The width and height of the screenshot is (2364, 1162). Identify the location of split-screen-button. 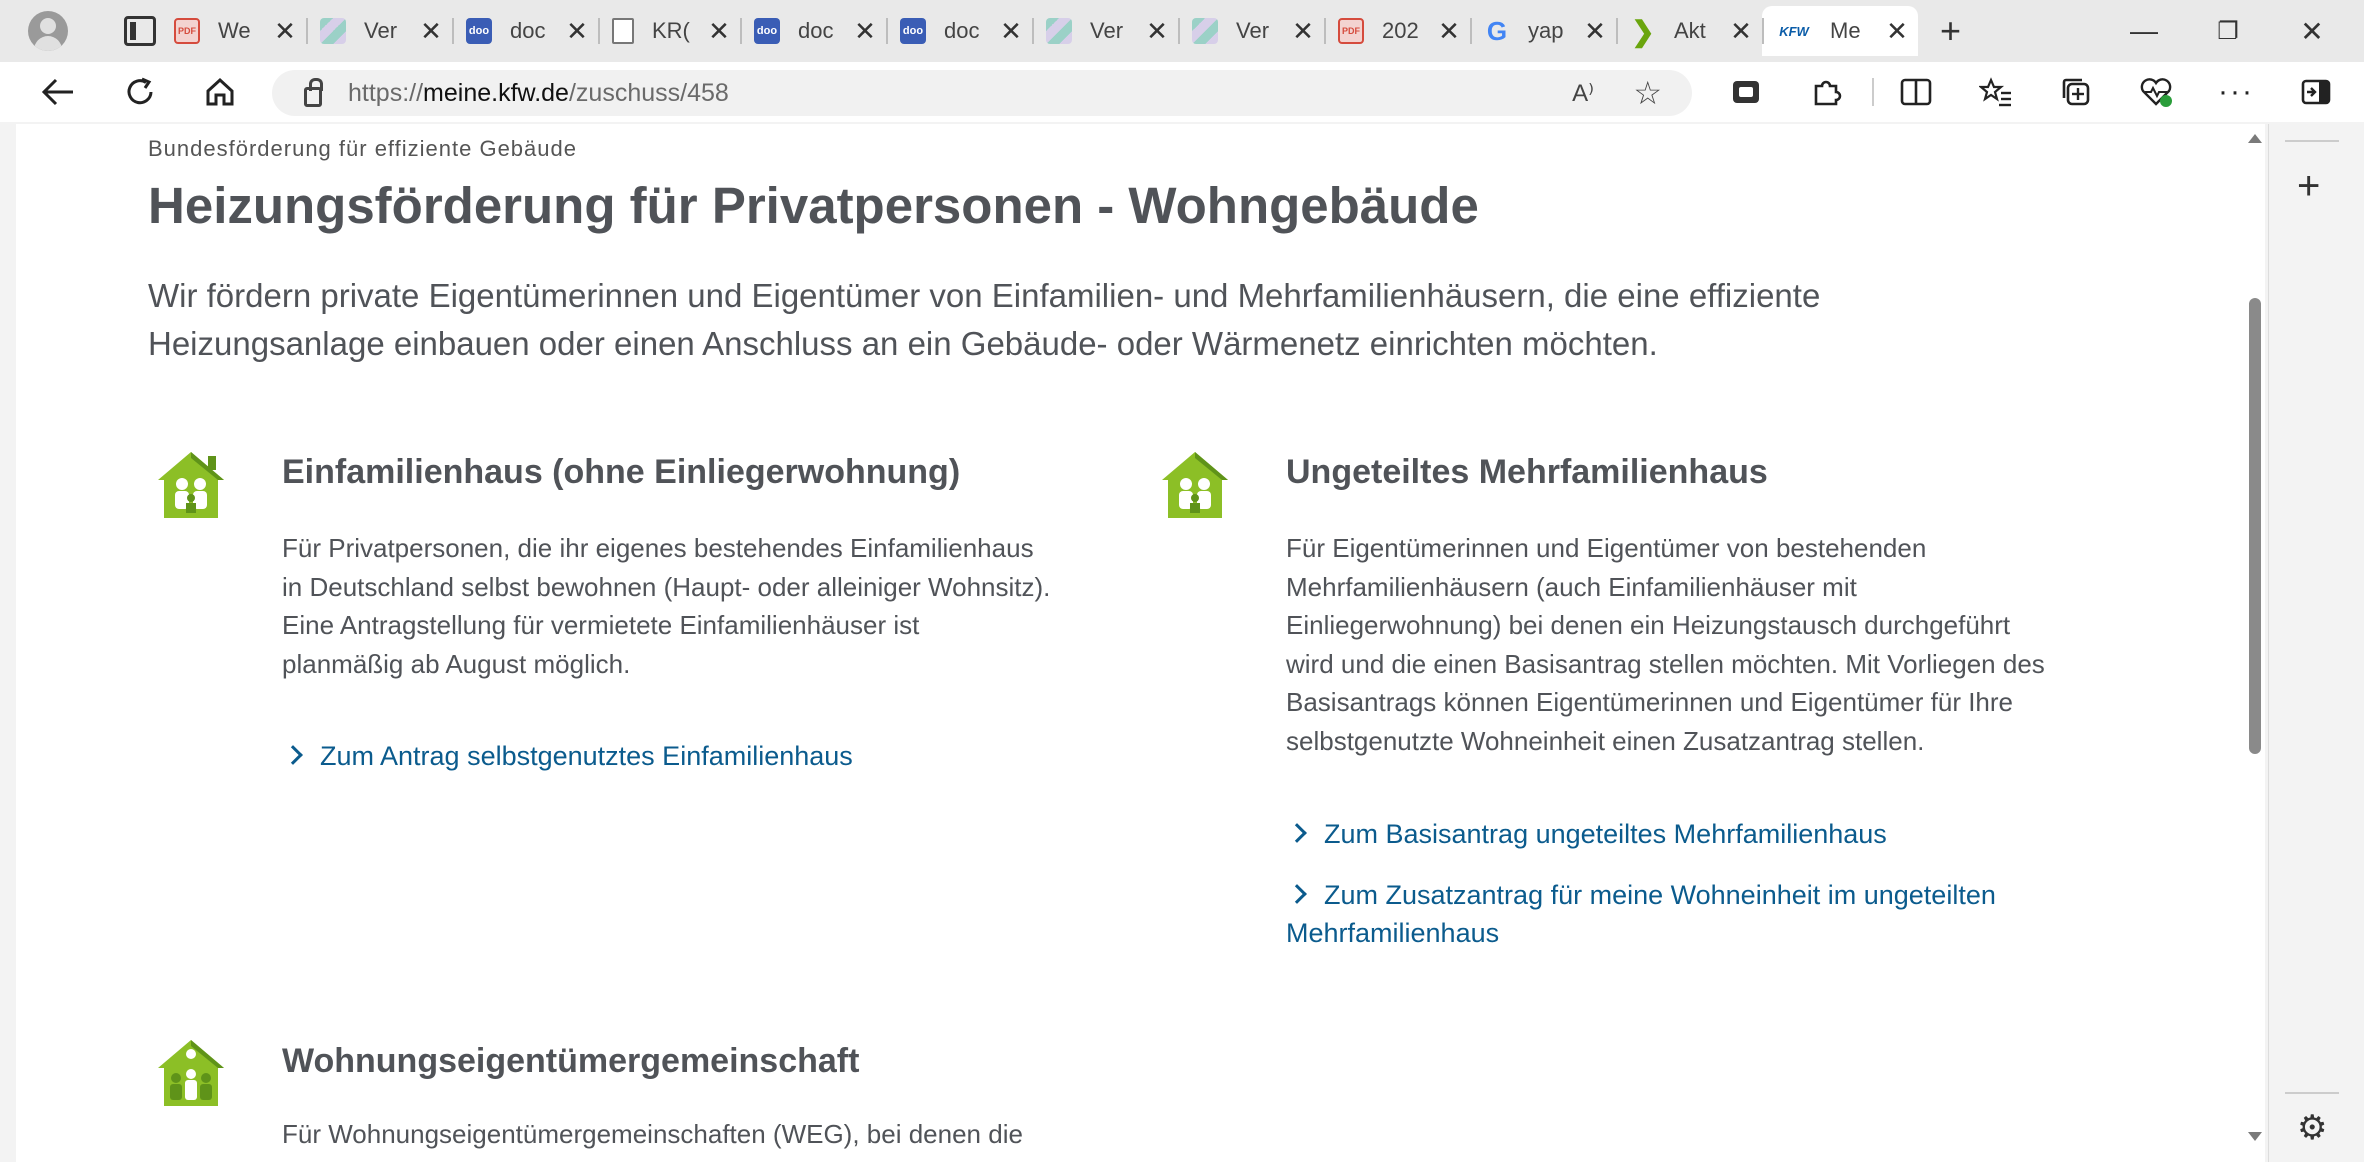
(1916, 92).